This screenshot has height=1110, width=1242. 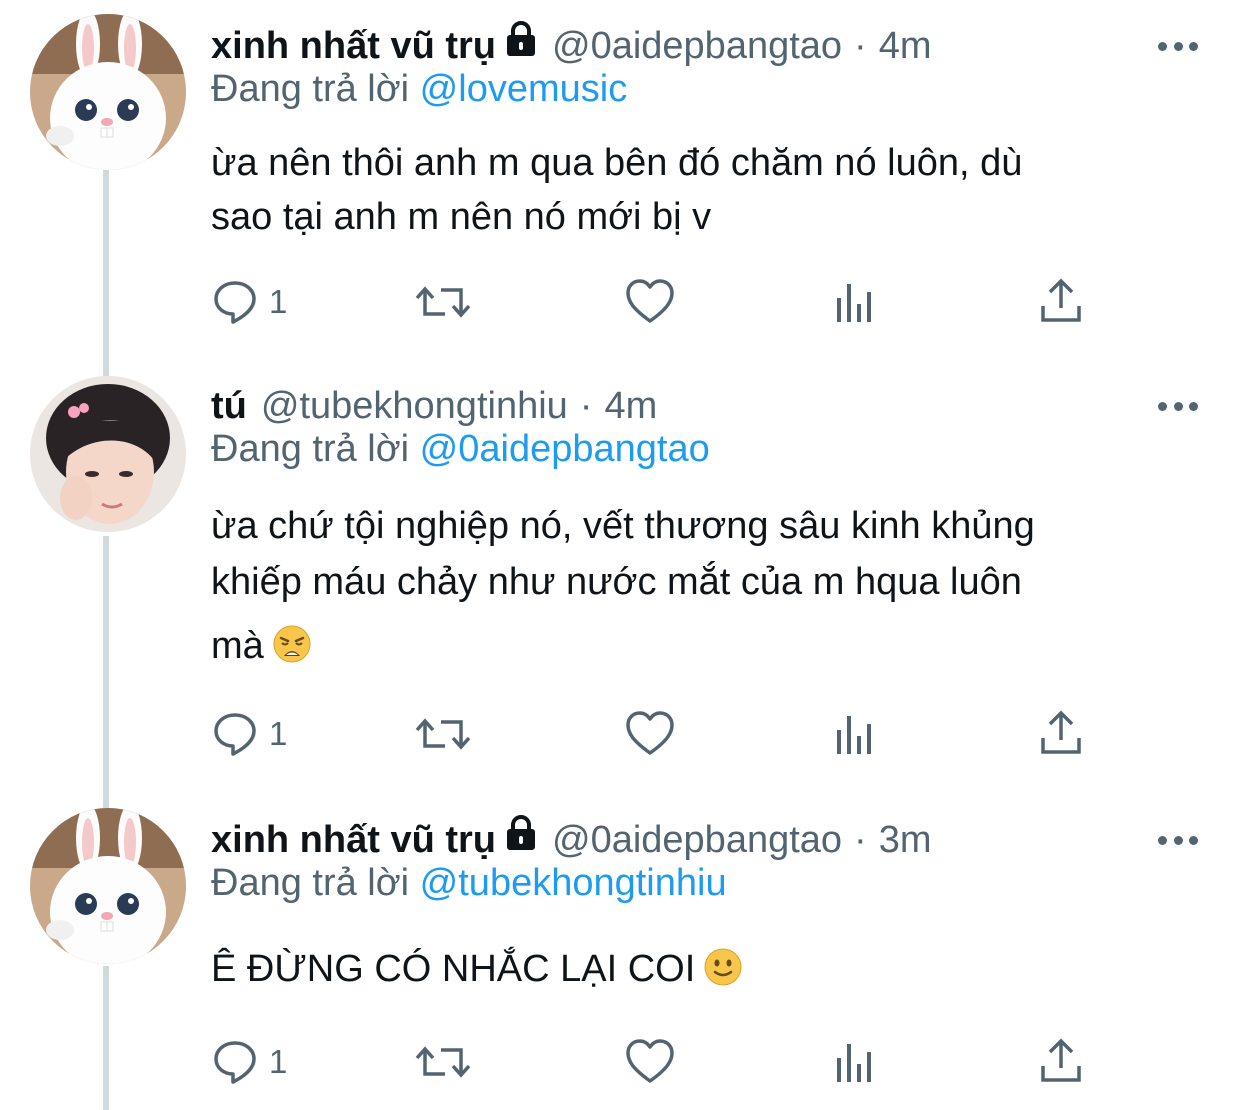 I want to click on tweet-text-line-last: Ê ĐỪNG CÓ NHẮC LẠI COI, so click(x=696, y=972).